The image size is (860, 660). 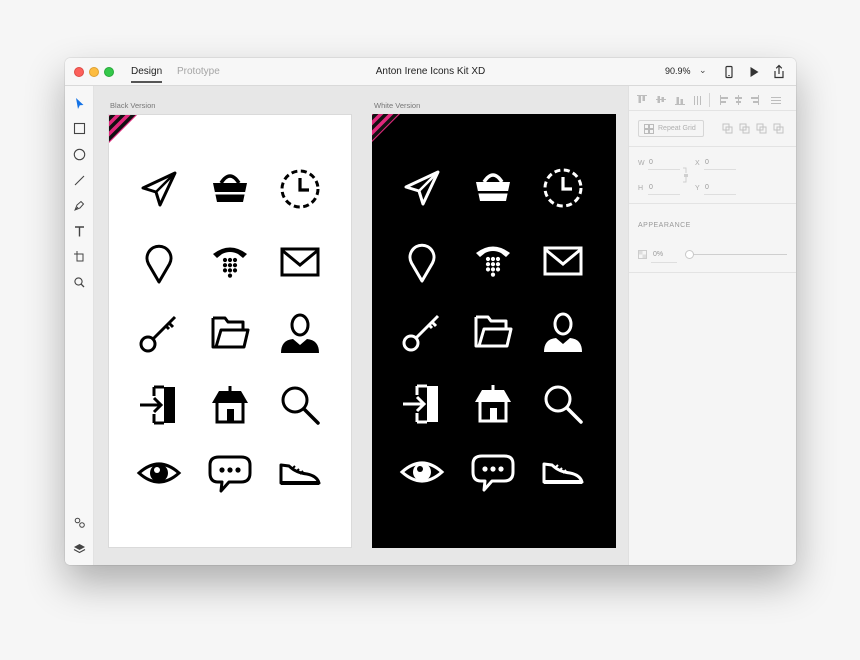 What do you see at coordinates (689, 254) in the screenshot?
I see `opacity-slider-handle` at bounding box center [689, 254].